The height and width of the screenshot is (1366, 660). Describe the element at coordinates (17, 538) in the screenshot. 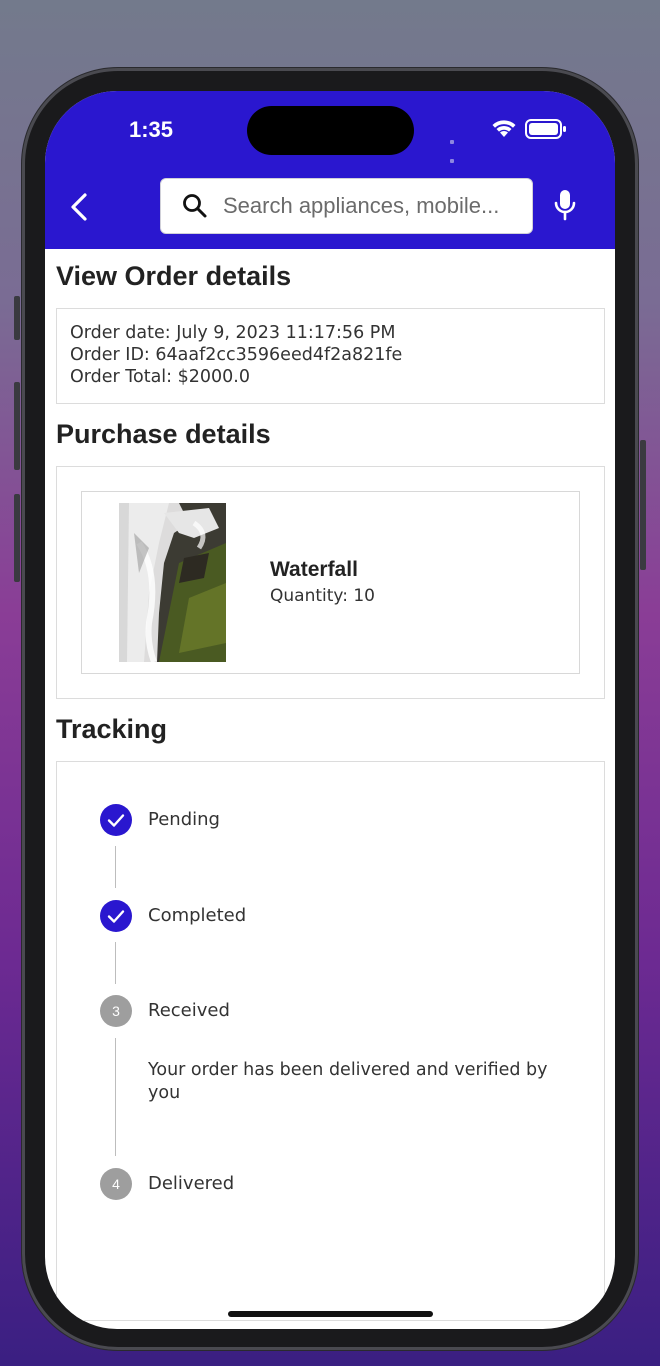

I see `volume-down-button` at that location.